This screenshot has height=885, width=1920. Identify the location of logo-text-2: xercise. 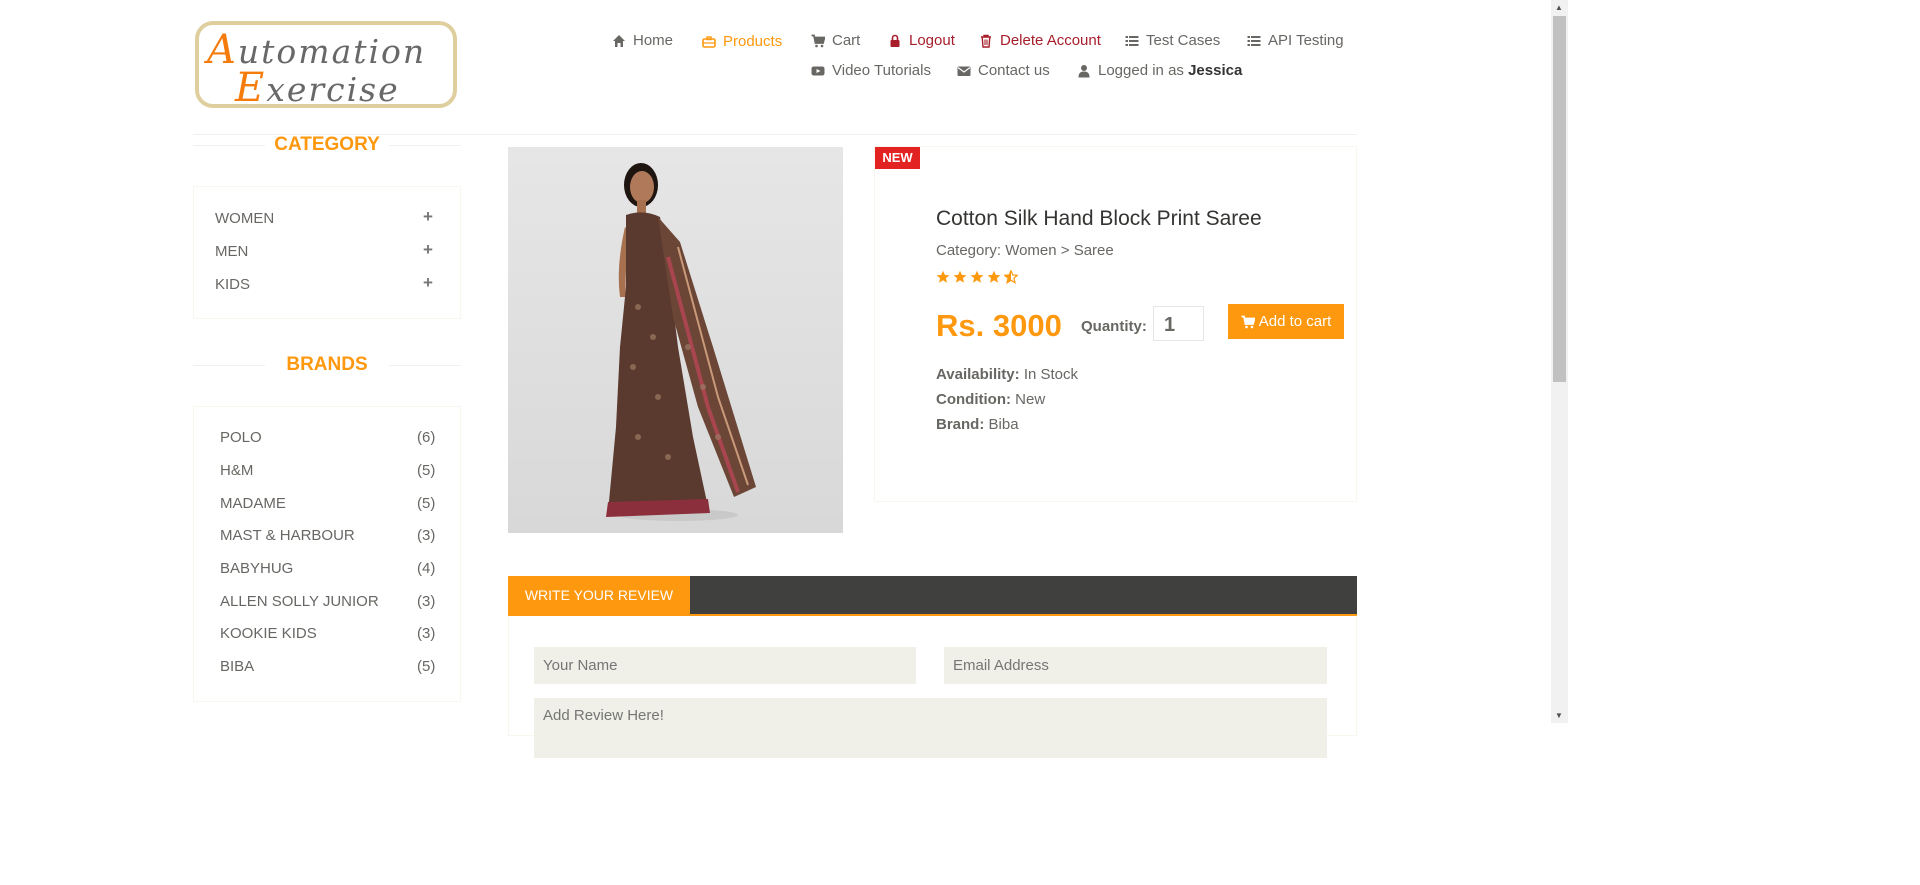
(333, 89).